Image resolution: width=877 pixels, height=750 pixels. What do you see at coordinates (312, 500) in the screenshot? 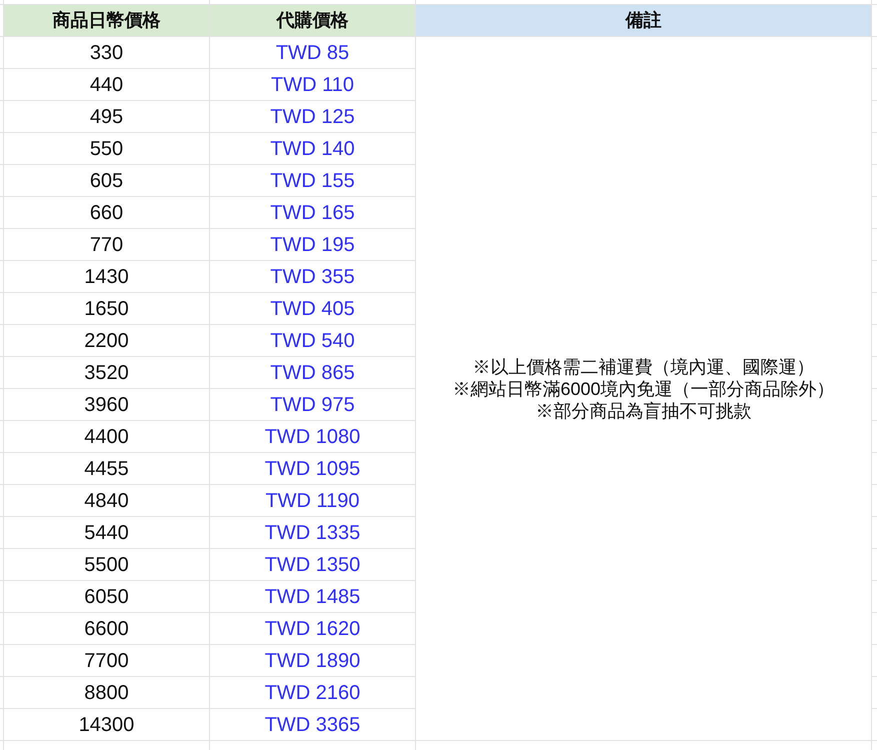
I see `table-cell: TWD 1190` at bounding box center [312, 500].